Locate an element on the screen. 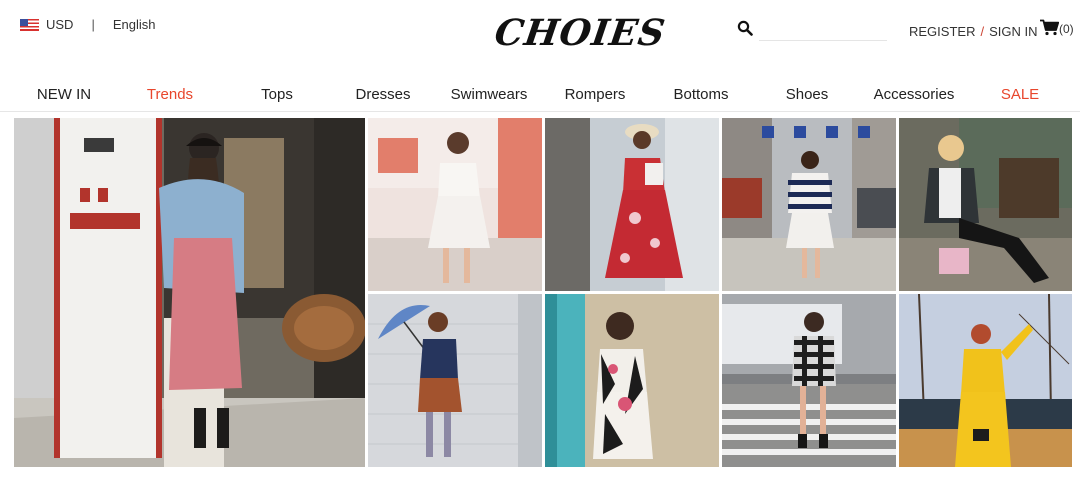 The height and width of the screenshot is (485, 1080). currency-selector: USD is located at coordinates (59, 24).